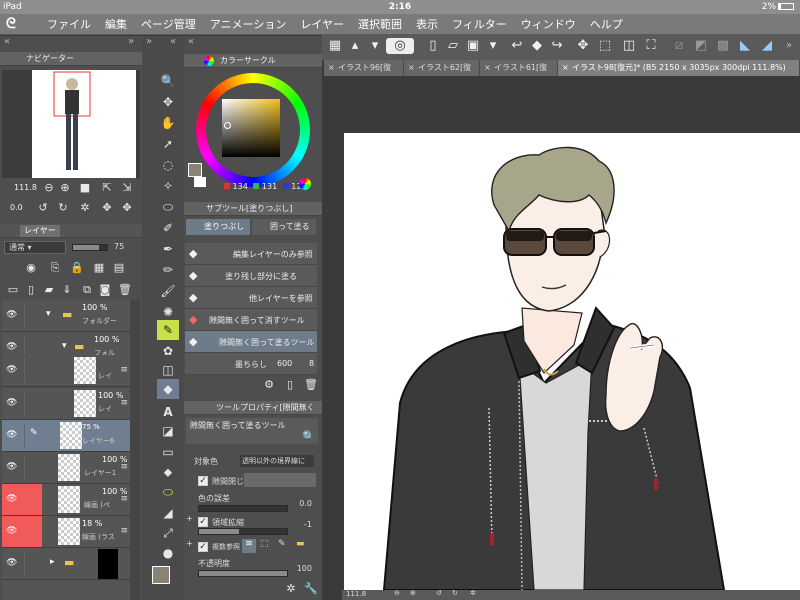  I want to click on subtool-item: ◆ 隙間無く囲って消すツール, so click(251, 320).